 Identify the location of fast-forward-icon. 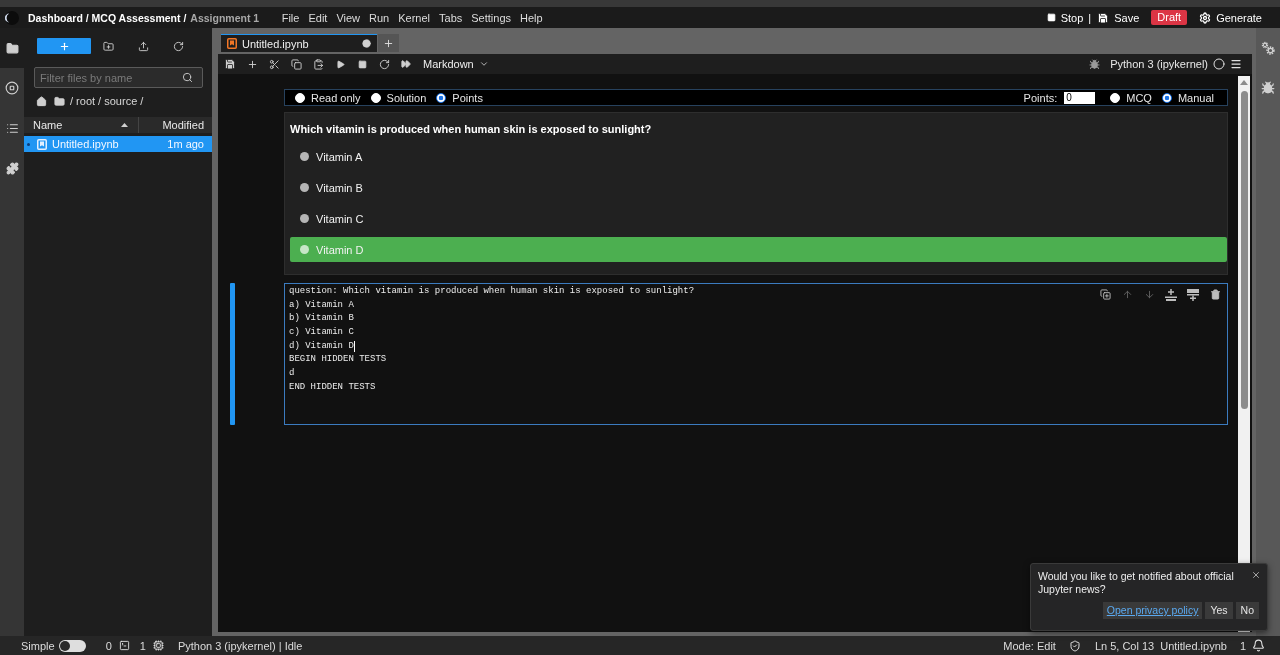
(406, 64).